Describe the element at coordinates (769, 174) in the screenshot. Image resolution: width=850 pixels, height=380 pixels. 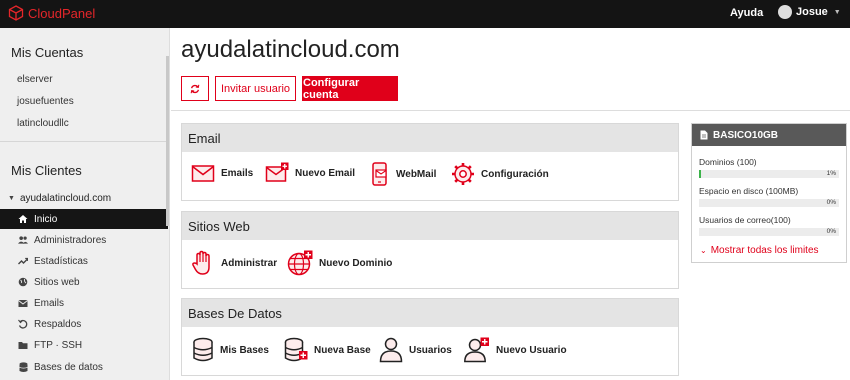
I see `limit-progress-bar: 1%` at that location.